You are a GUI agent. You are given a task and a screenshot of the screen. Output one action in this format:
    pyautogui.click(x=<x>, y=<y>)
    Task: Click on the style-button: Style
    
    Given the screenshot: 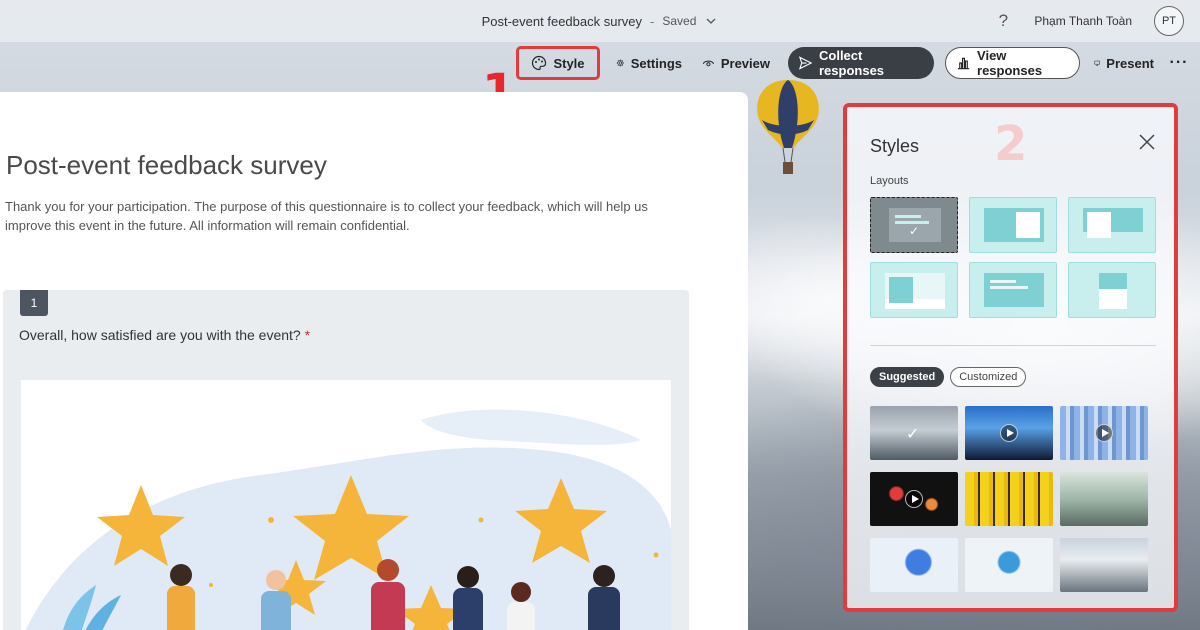 What is the action you would take?
    pyautogui.click(x=558, y=63)
    